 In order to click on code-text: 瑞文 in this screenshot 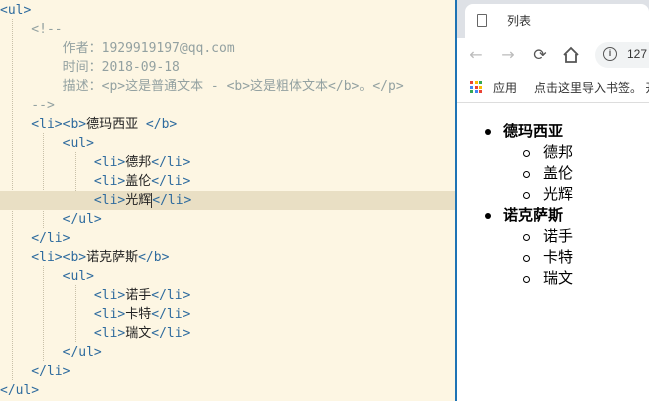, I will do `click(138, 333)`.